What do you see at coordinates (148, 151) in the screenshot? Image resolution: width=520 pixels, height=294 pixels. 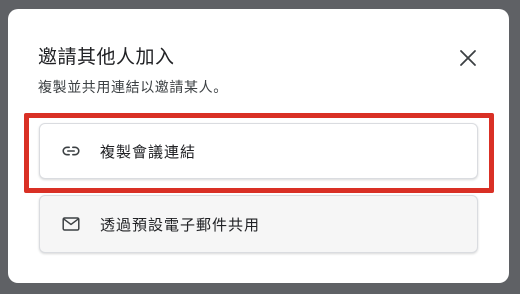 I see `copy-meeting-link-label: 複製會議連結` at bounding box center [148, 151].